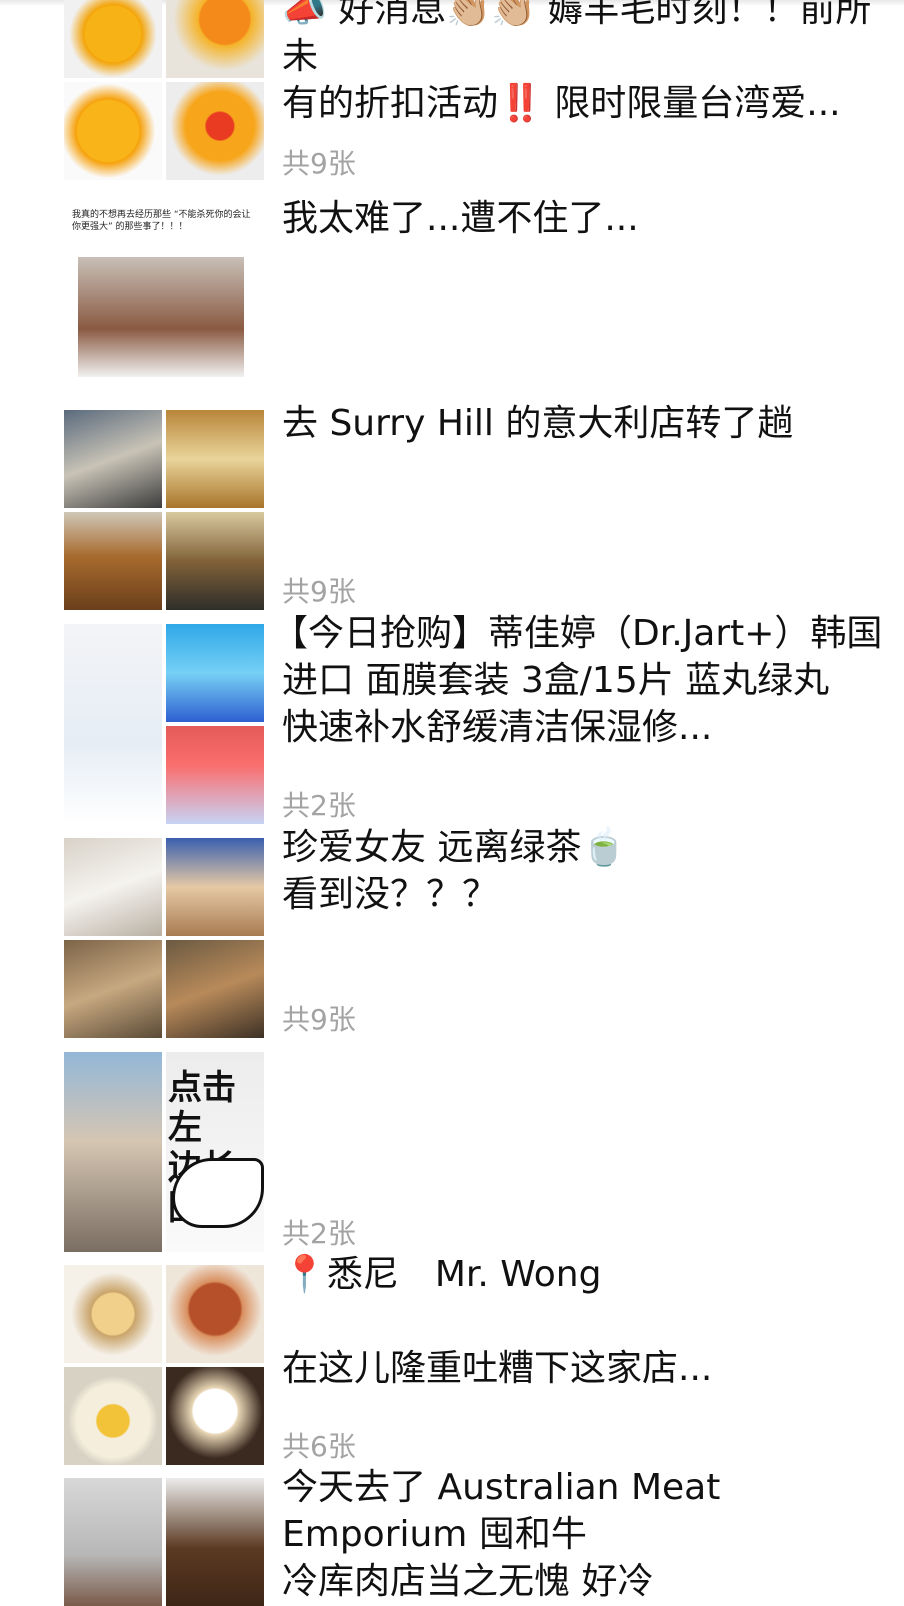 This screenshot has height=1606, width=904. What do you see at coordinates (218, 1193) in the screenshot?
I see `pointing-hand-icon` at bounding box center [218, 1193].